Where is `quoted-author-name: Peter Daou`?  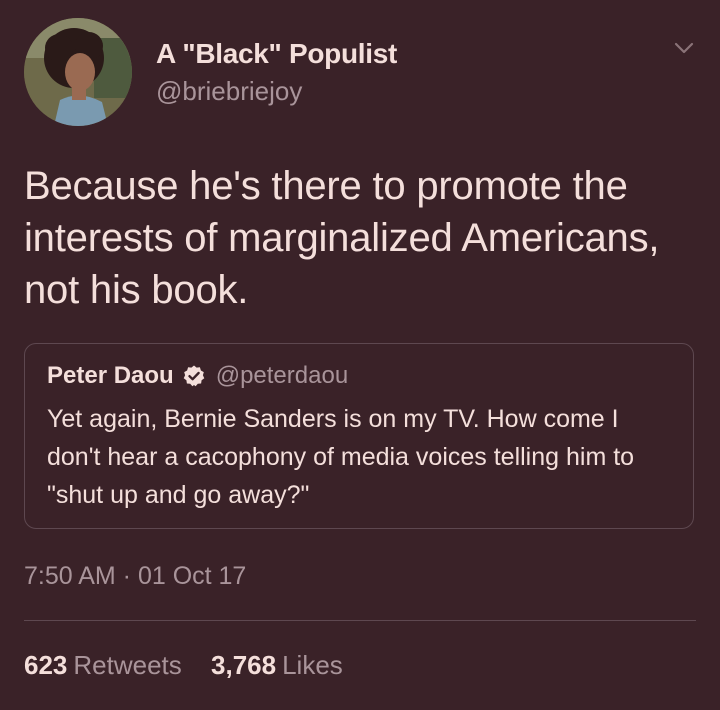
quoted-author-name: Peter Daou is located at coordinates (110, 375).